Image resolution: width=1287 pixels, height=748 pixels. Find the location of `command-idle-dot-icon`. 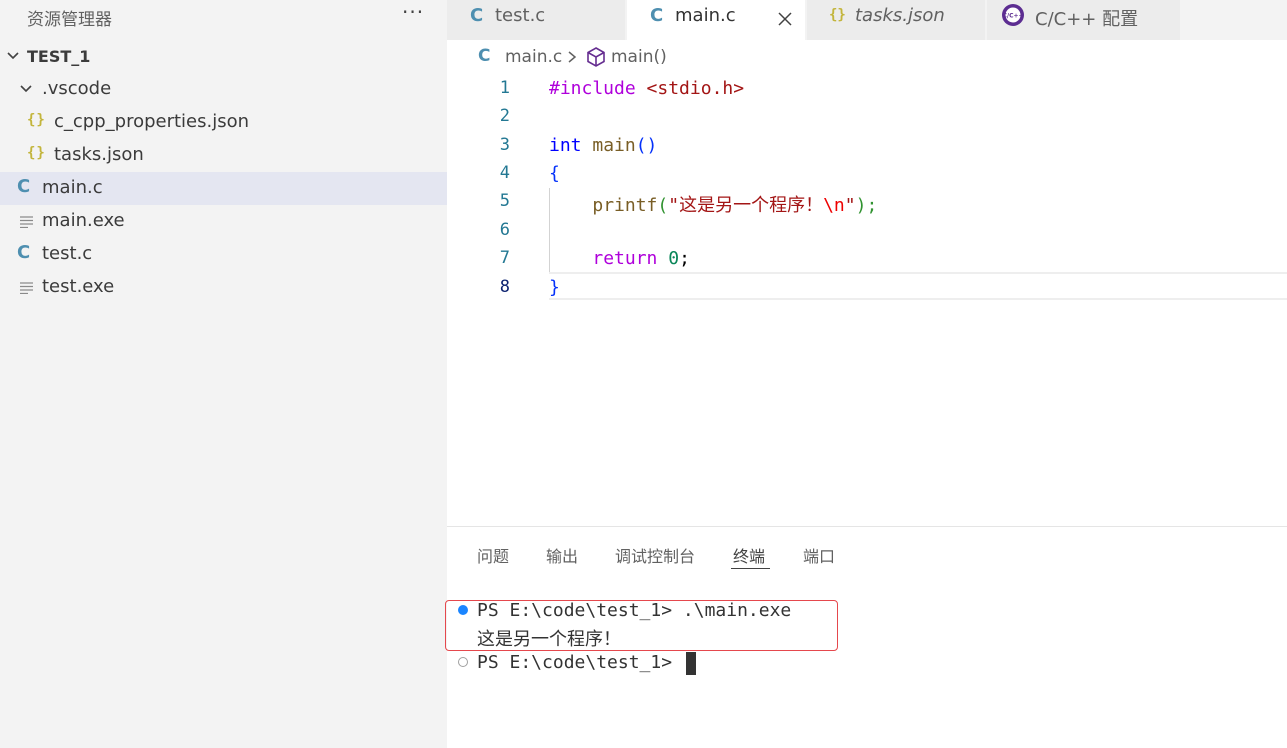

command-idle-dot-icon is located at coordinates (463, 662).